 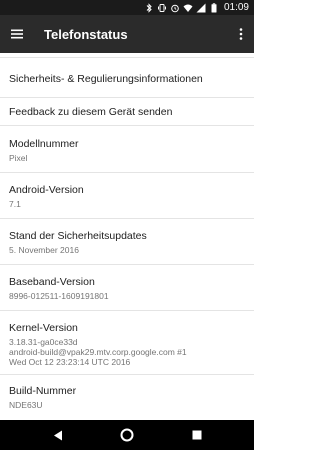 I want to click on bluetooth-icon, so click(x=149, y=7).